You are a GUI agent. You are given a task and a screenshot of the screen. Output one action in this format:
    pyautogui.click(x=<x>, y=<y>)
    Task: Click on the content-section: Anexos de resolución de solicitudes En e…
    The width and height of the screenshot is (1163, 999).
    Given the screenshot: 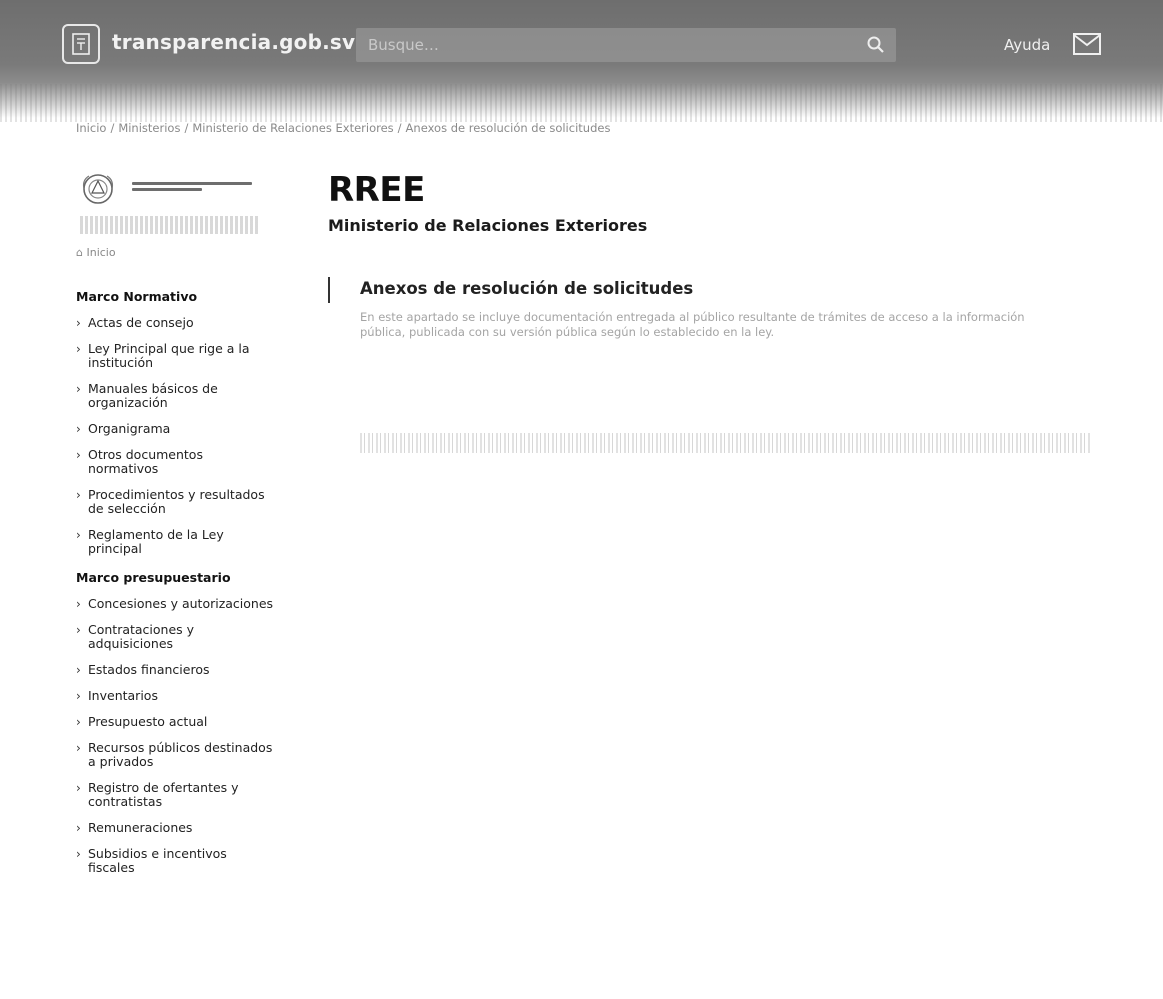 What is the action you would take?
    pyautogui.click(x=718, y=308)
    